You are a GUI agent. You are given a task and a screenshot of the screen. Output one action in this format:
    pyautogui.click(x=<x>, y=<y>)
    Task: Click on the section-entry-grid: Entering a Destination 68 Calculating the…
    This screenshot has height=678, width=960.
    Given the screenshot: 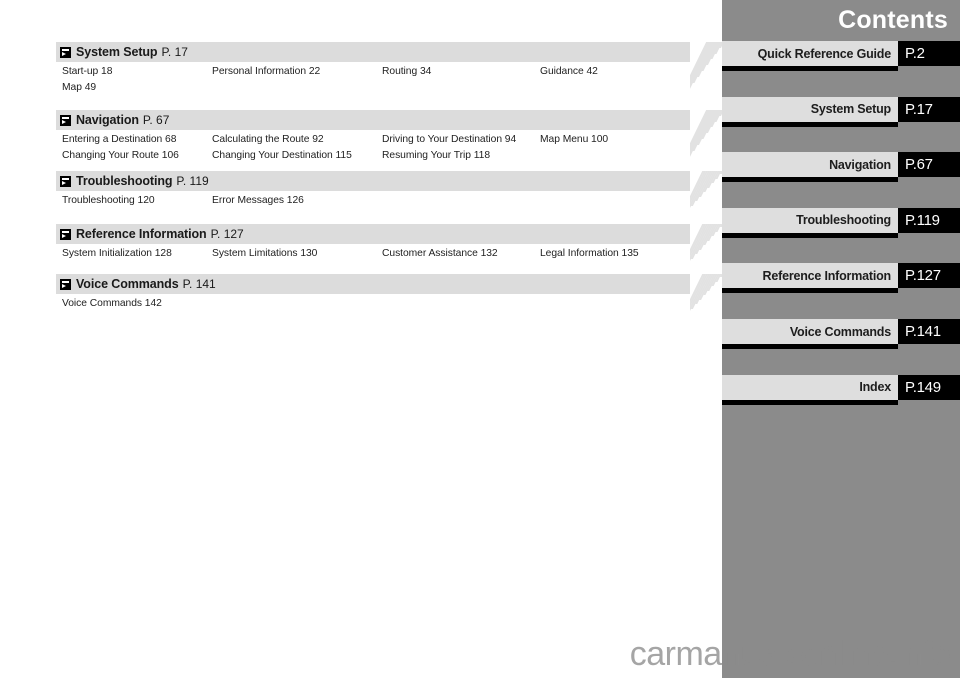 What is the action you would take?
    pyautogui.click(x=373, y=150)
    